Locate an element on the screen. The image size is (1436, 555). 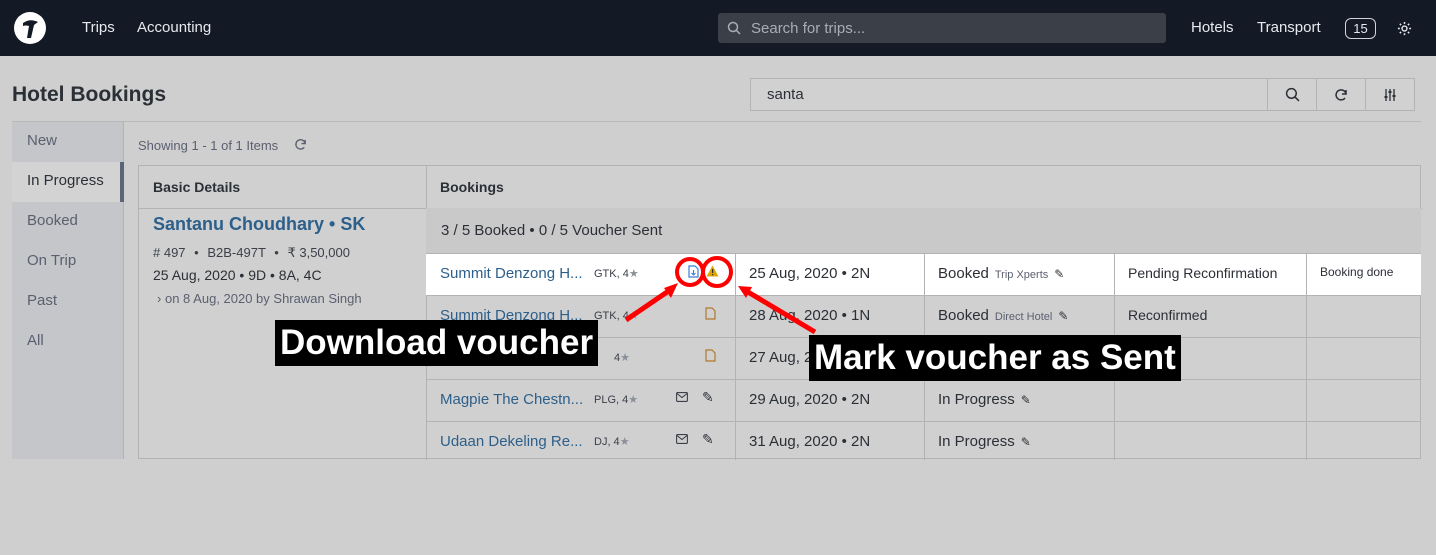
refresh-button is located at coordinates (1341, 94).